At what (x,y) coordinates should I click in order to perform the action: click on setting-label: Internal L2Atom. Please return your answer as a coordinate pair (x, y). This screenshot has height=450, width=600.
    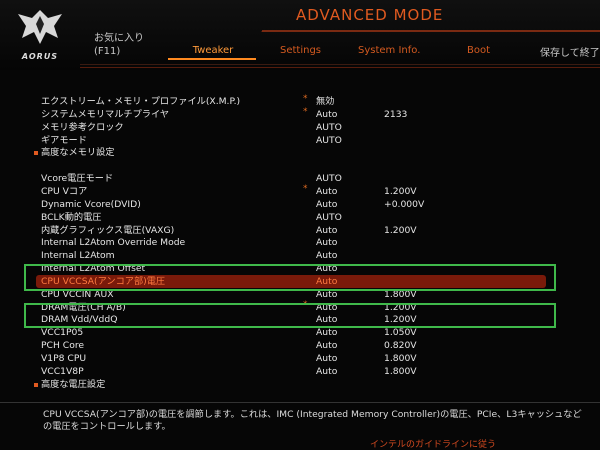
    Looking at the image, I should click on (78, 256).